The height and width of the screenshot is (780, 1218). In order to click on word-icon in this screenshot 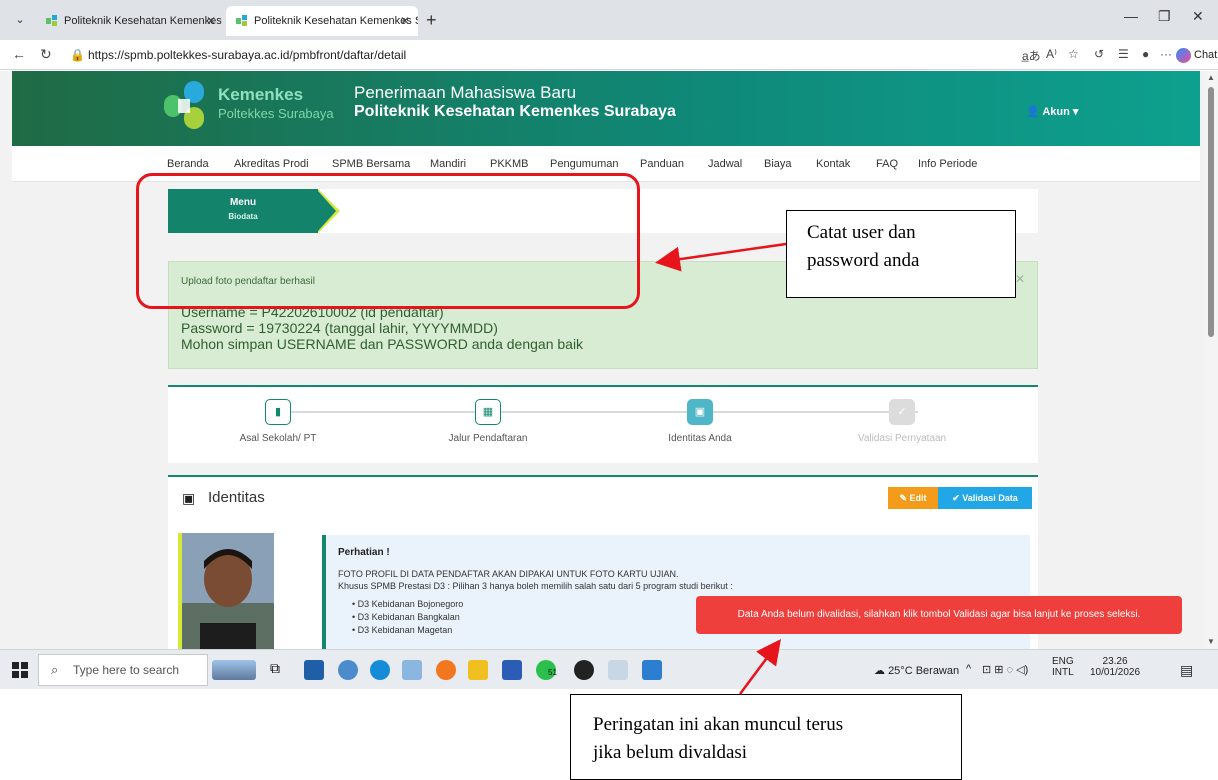, I will do `click(512, 670)`.